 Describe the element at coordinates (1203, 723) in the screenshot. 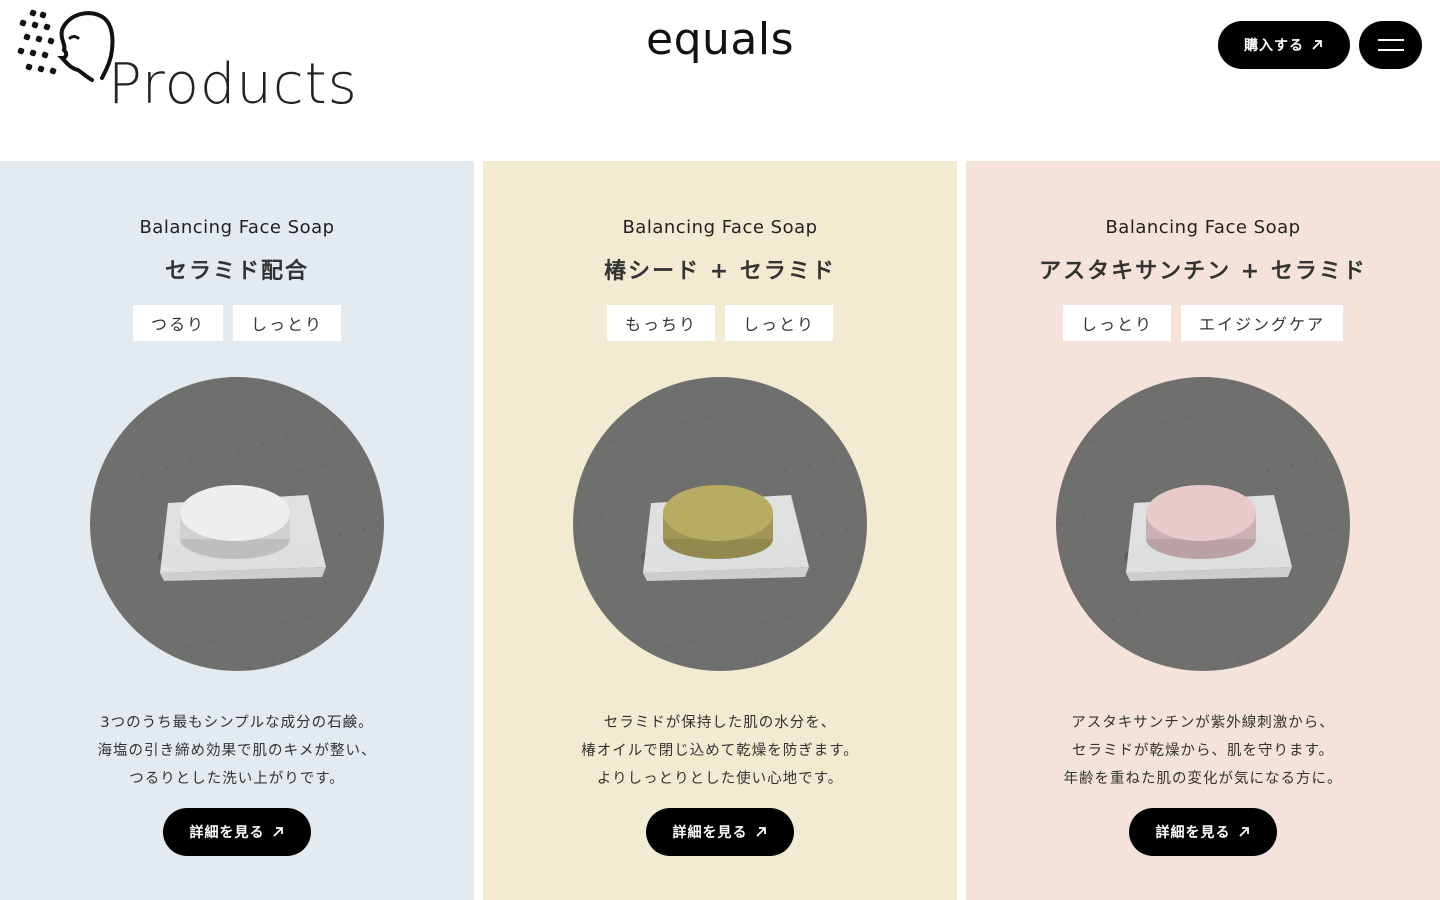

I see `product-description-line: アスタキサンチンが紫外線刺激から、` at that location.